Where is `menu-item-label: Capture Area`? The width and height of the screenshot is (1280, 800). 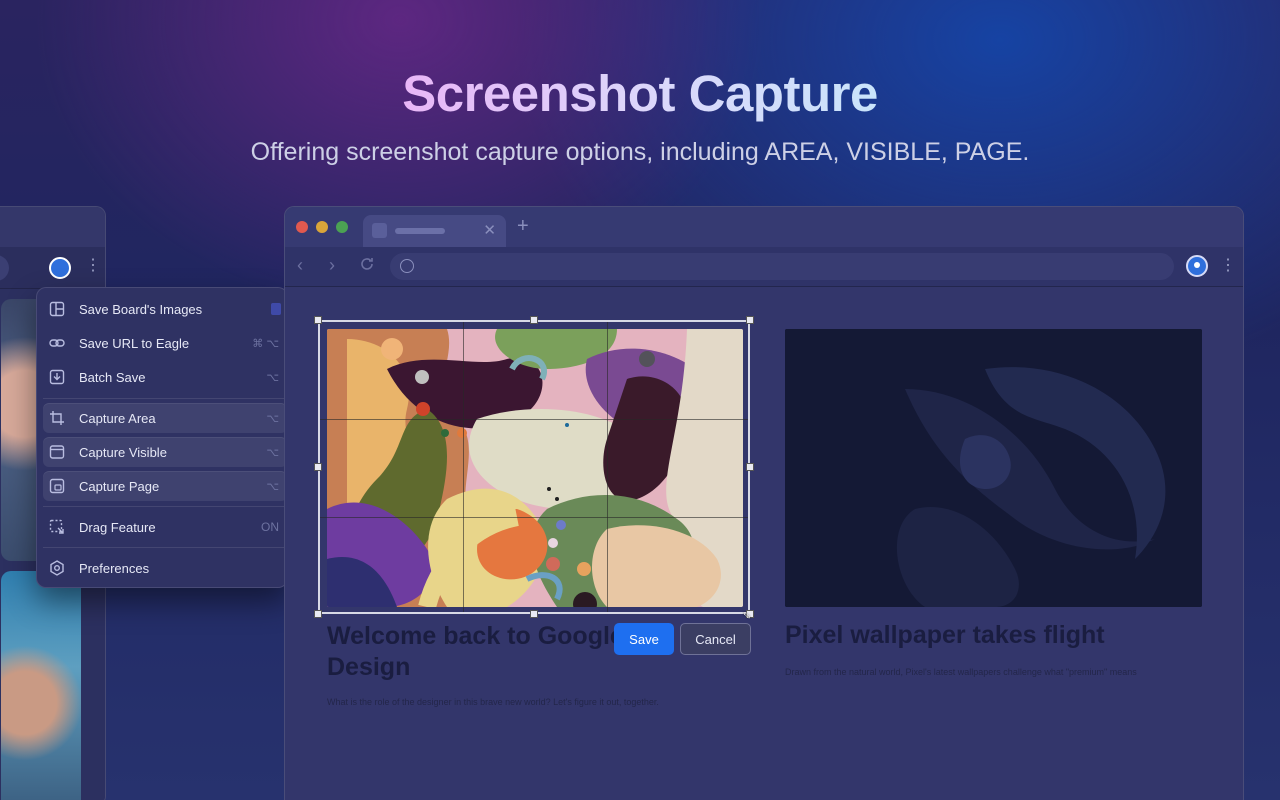 menu-item-label: Capture Area is located at coordinates (117, 418).